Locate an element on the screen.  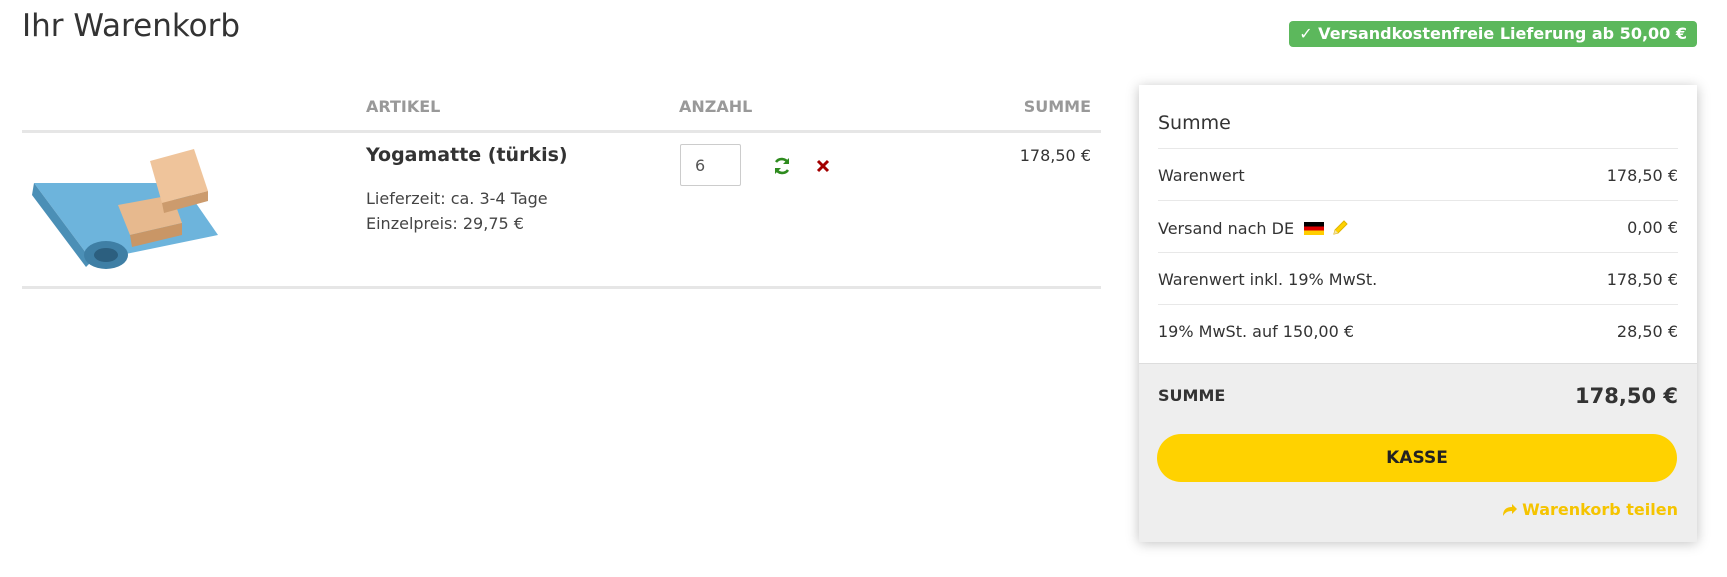
row-sum: 178,50 € is located at coordinates (1055, 155).